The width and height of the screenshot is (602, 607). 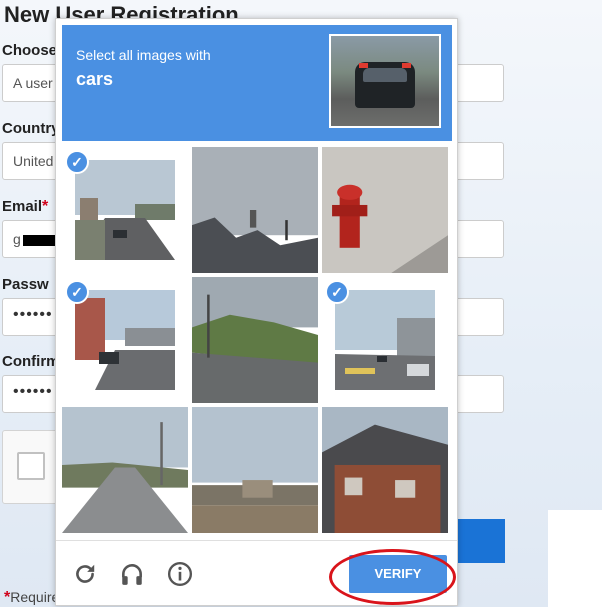 I want to click on fire-hydrant-image, so click(x=385, y=210).